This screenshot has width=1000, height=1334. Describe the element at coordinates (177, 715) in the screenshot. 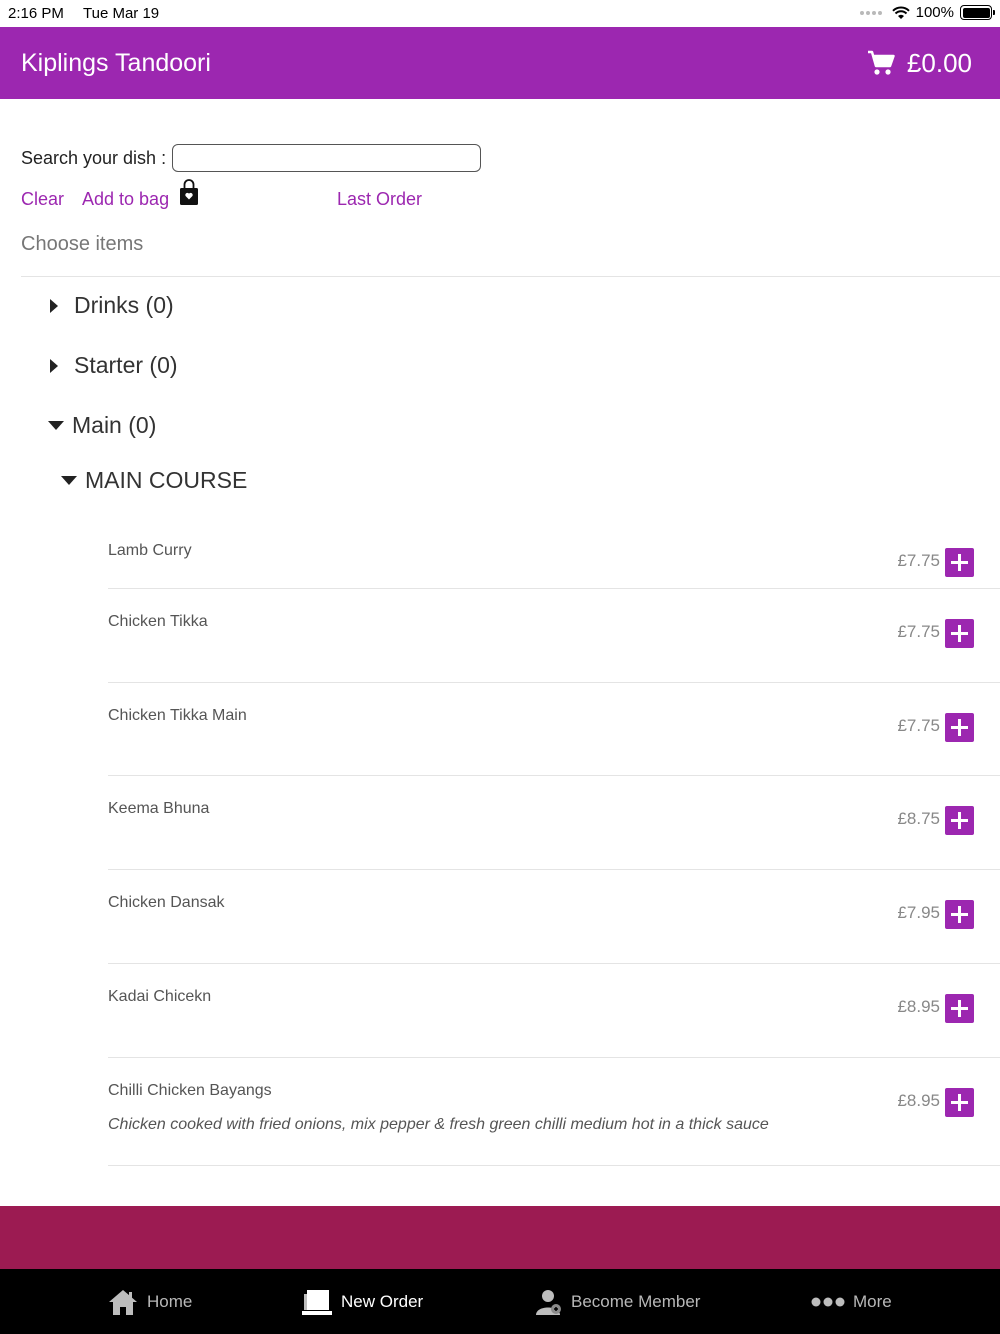

I see `item-name: Chicken Tikka Main` at that location.